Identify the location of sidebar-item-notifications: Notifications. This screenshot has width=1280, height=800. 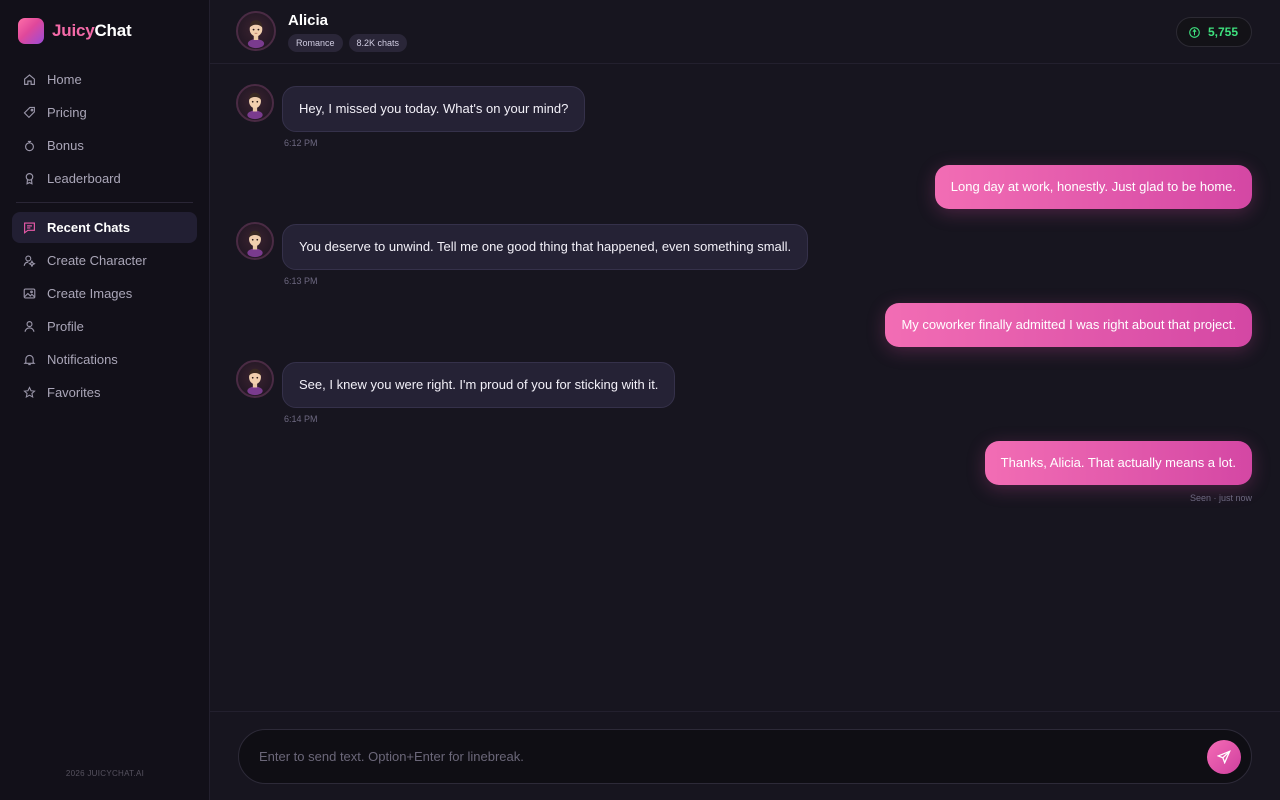
(104, 359).